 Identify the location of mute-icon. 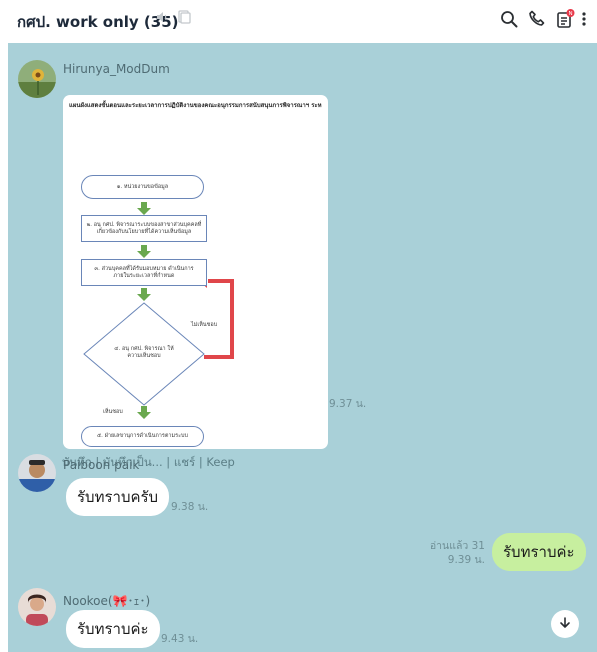
(162, 19).